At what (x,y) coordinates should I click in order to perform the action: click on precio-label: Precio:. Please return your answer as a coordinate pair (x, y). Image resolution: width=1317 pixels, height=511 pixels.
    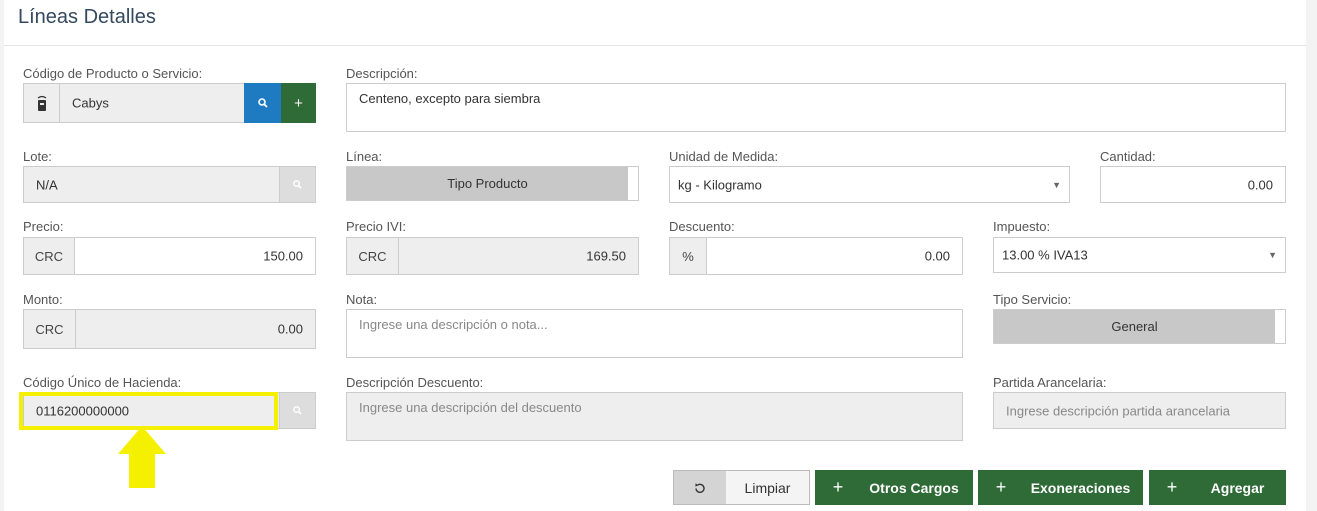
    Looking at the image, I should click on (43, 226).